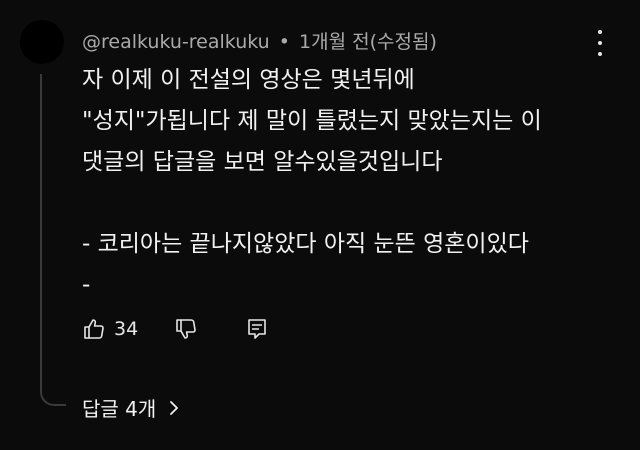 The height and width of the screenshot is (450, 640). I want to click on like-button: 34, so click(110, 329).